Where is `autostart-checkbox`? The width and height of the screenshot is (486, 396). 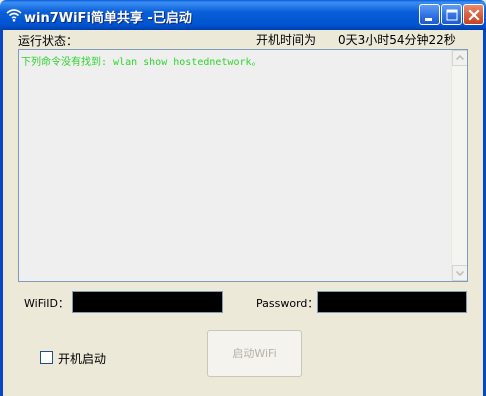
autostart-checkbox is located at coordinates (46, 357).